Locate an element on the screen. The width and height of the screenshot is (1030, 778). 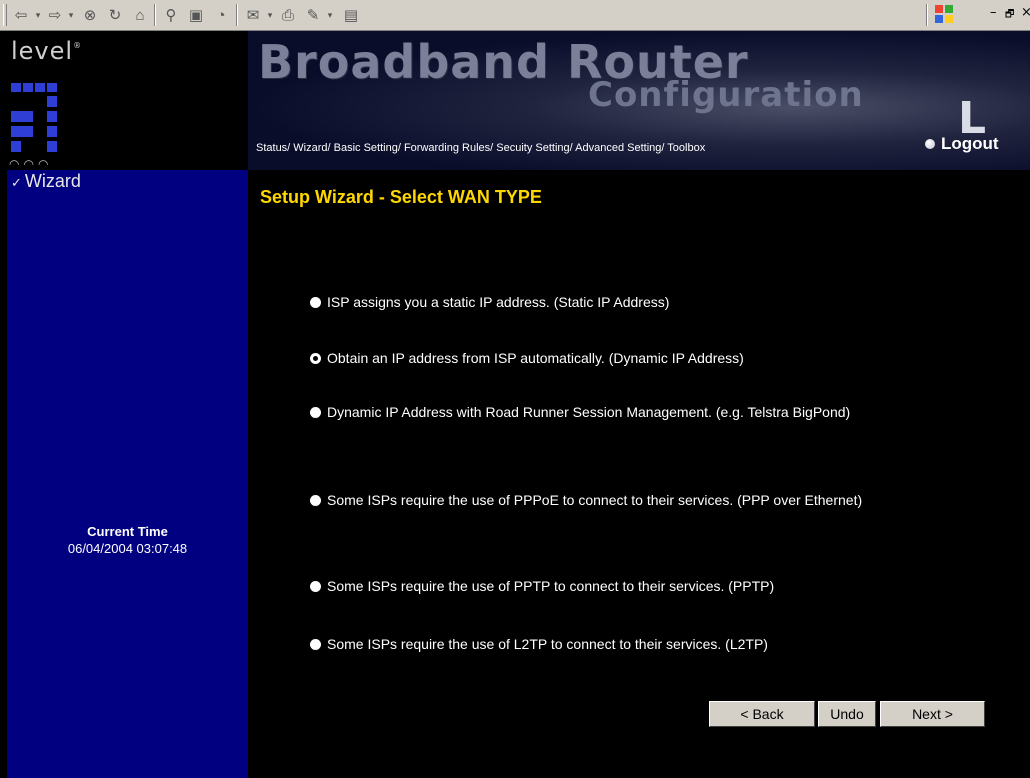
forward-dropdown-icon: ▾ is located at coordinates (71, 15).